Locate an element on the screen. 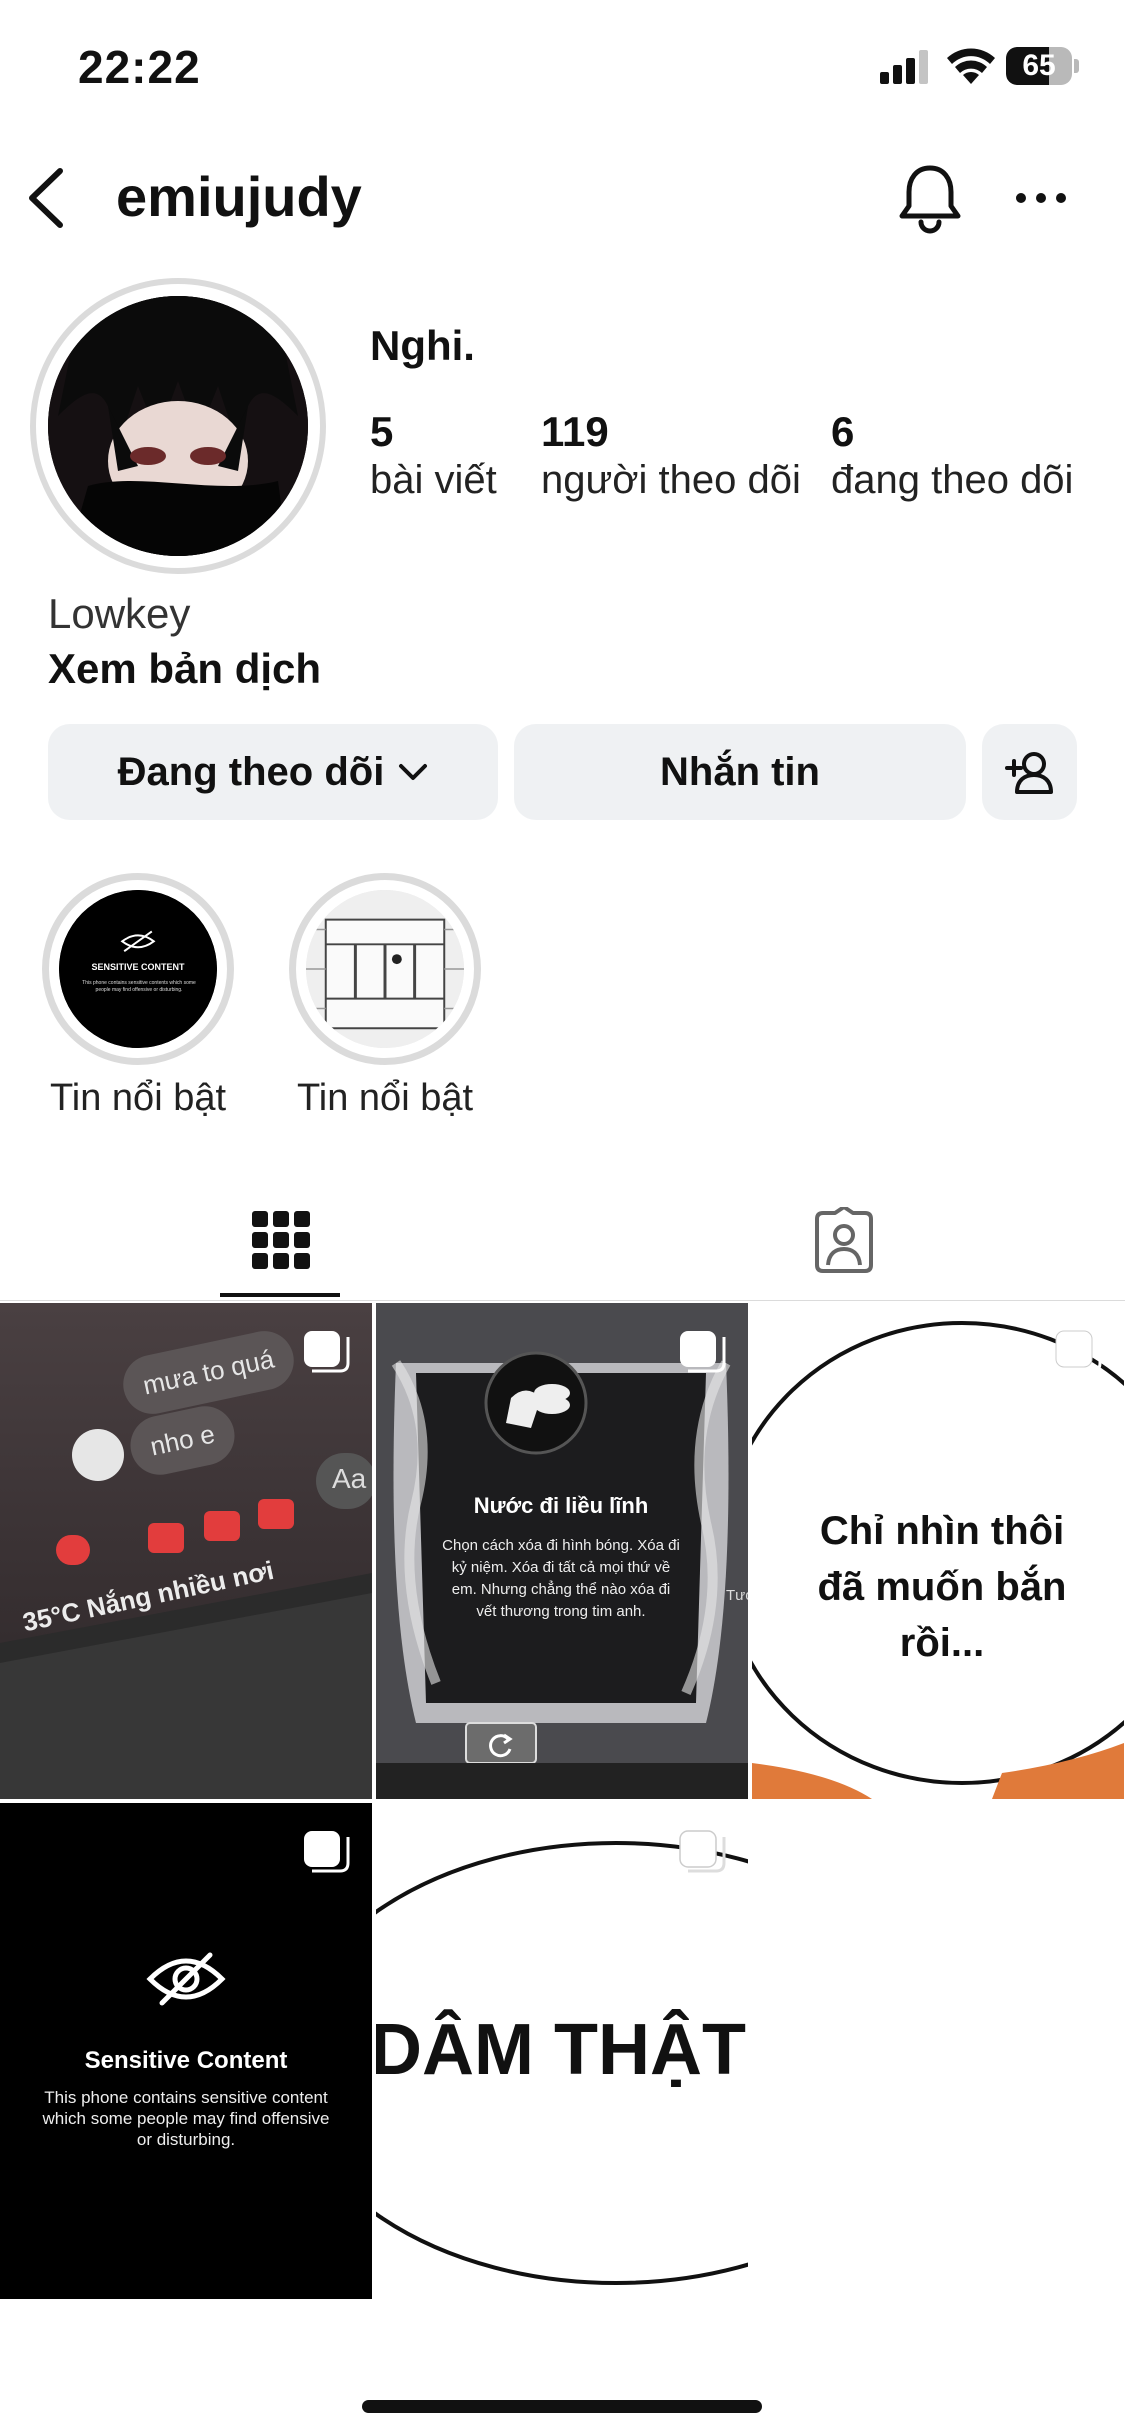 This screenshot has width=1125, height=2436. highlight-2-cover is located at coordinates (385, 969).